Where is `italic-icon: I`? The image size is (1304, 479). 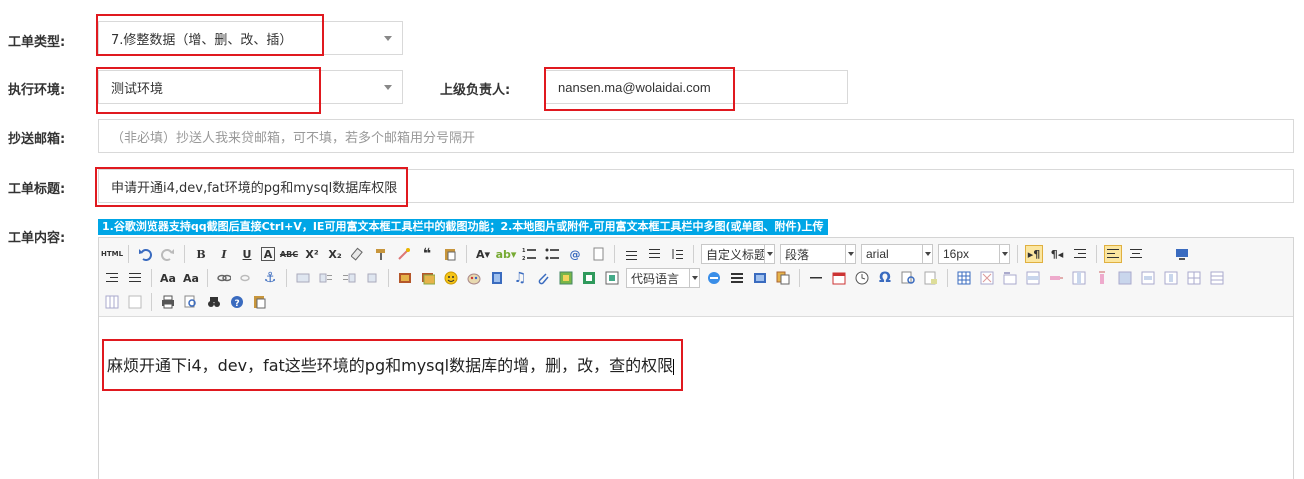
italic-icon: I is located at coordinates (224, 254).